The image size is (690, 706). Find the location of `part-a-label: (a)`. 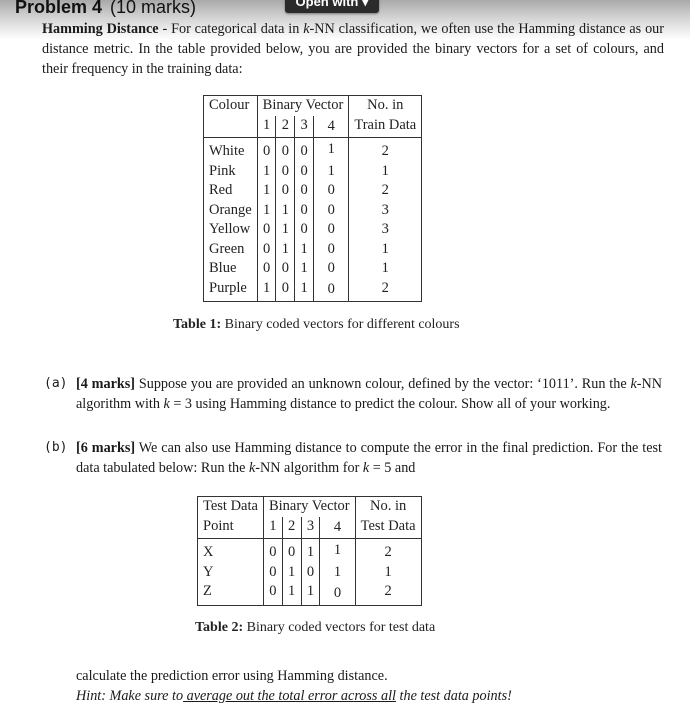

part-a-label: (a) is located at coordinates (56, 383).